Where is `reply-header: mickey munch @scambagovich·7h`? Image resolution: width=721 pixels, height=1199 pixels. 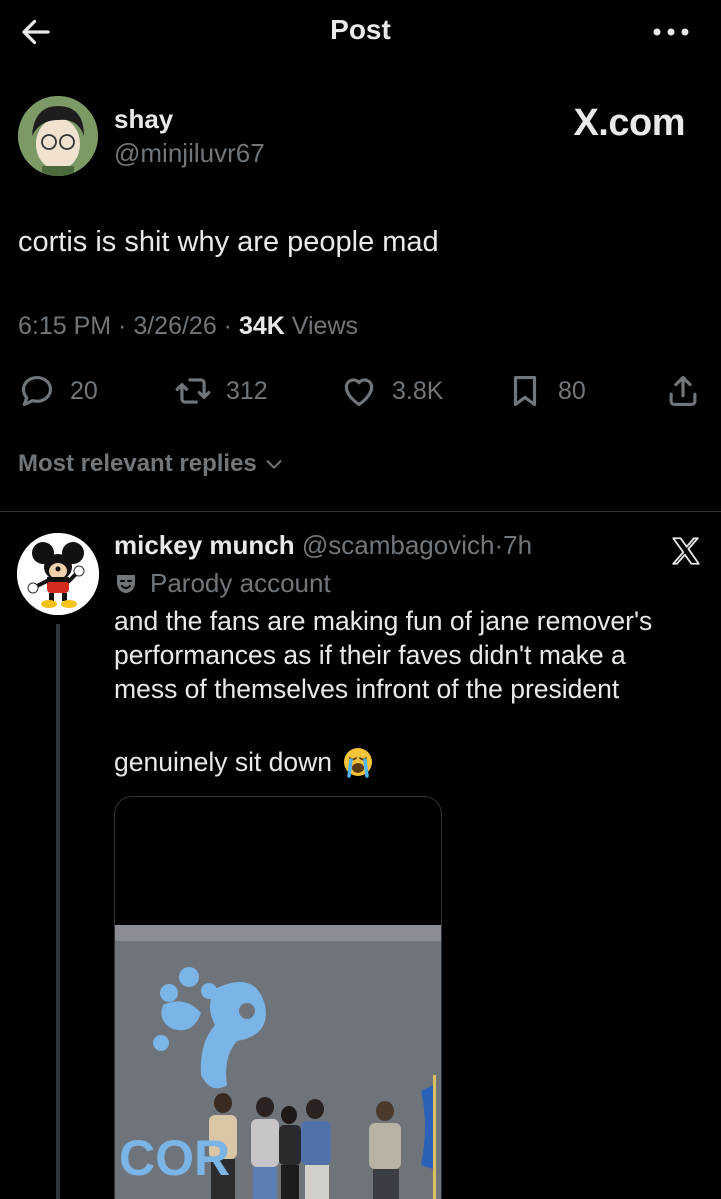 reply-header: mickey munch @scambagovich·7h is located at coordinates (323, 545).